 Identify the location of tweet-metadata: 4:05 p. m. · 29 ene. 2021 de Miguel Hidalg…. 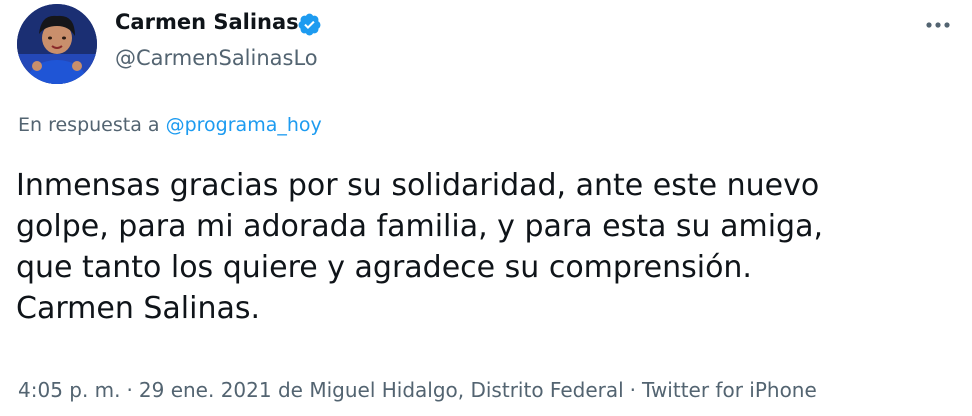
(417, 390).